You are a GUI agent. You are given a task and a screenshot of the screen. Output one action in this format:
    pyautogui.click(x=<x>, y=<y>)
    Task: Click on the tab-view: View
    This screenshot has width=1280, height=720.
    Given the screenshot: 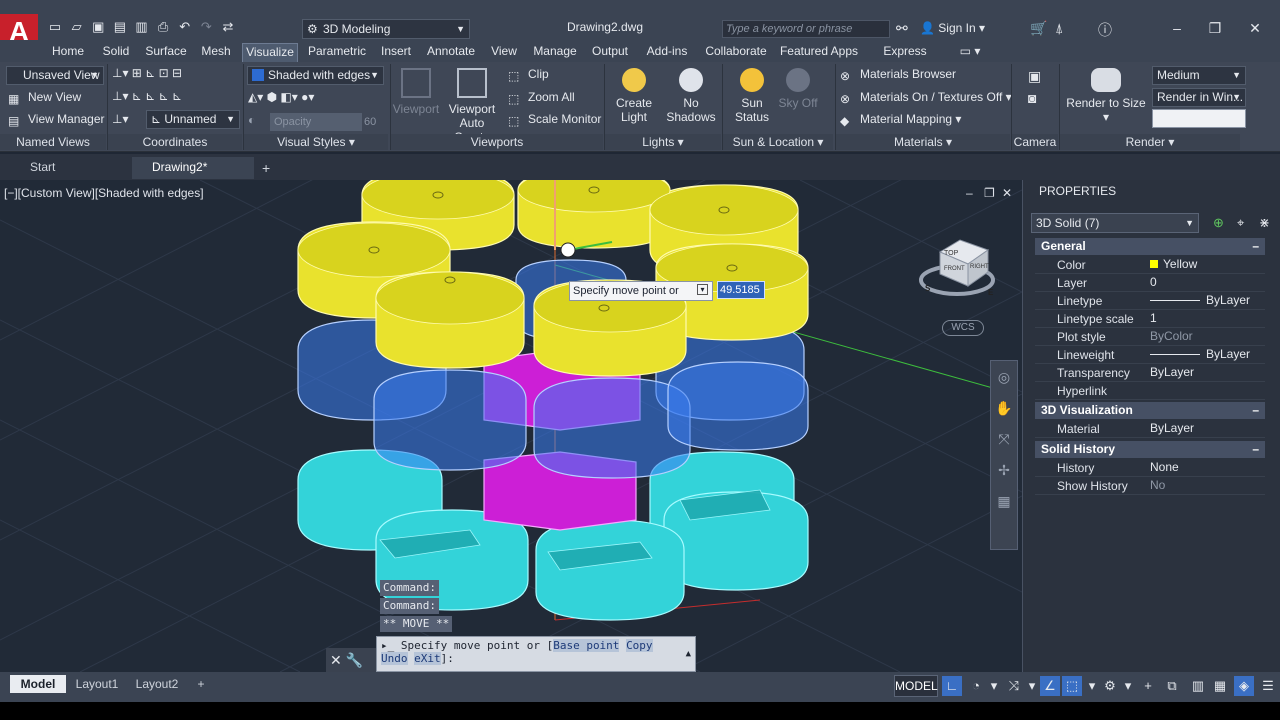 What is the action you would take?
    pyautogui.click(x=504, y=52)
    